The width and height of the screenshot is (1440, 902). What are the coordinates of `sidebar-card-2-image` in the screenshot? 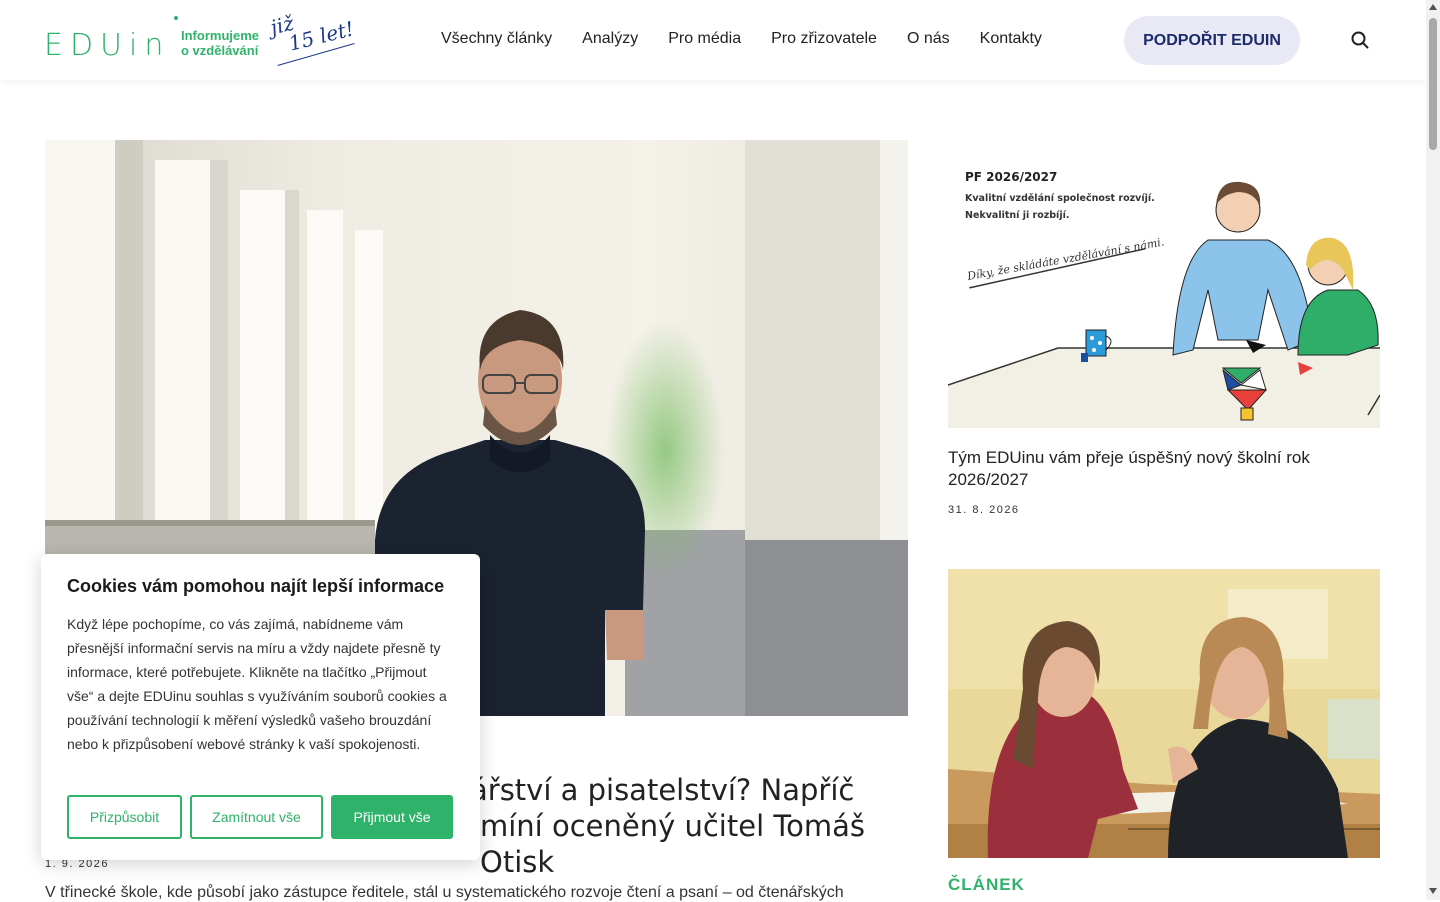 It's located at (1164, 713).